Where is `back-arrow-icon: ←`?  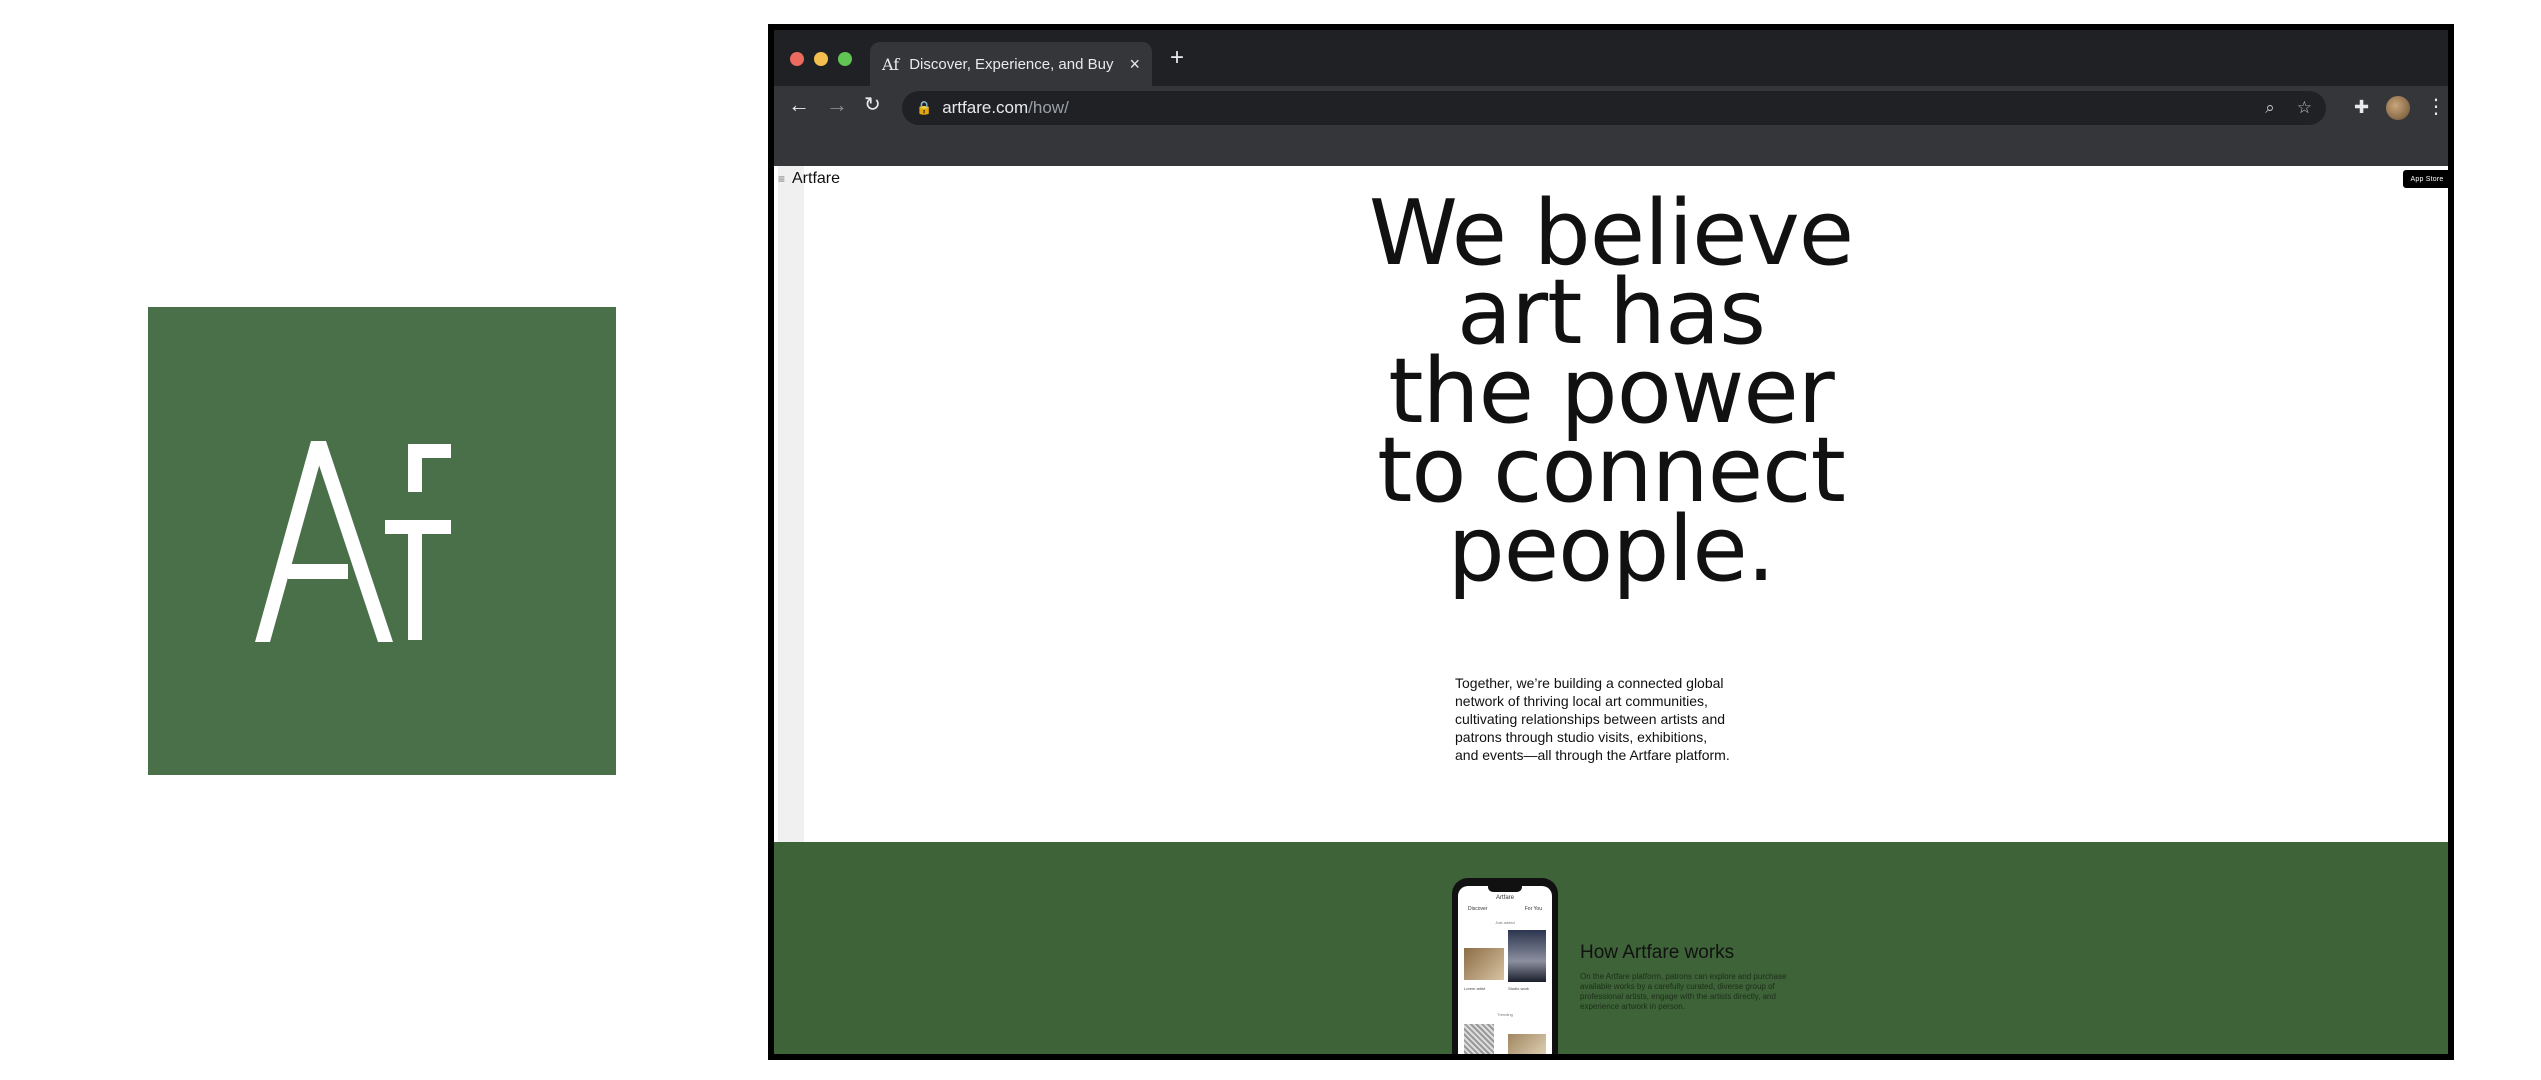
back-arrow-icon: ← is located at coordinates (799, 105).